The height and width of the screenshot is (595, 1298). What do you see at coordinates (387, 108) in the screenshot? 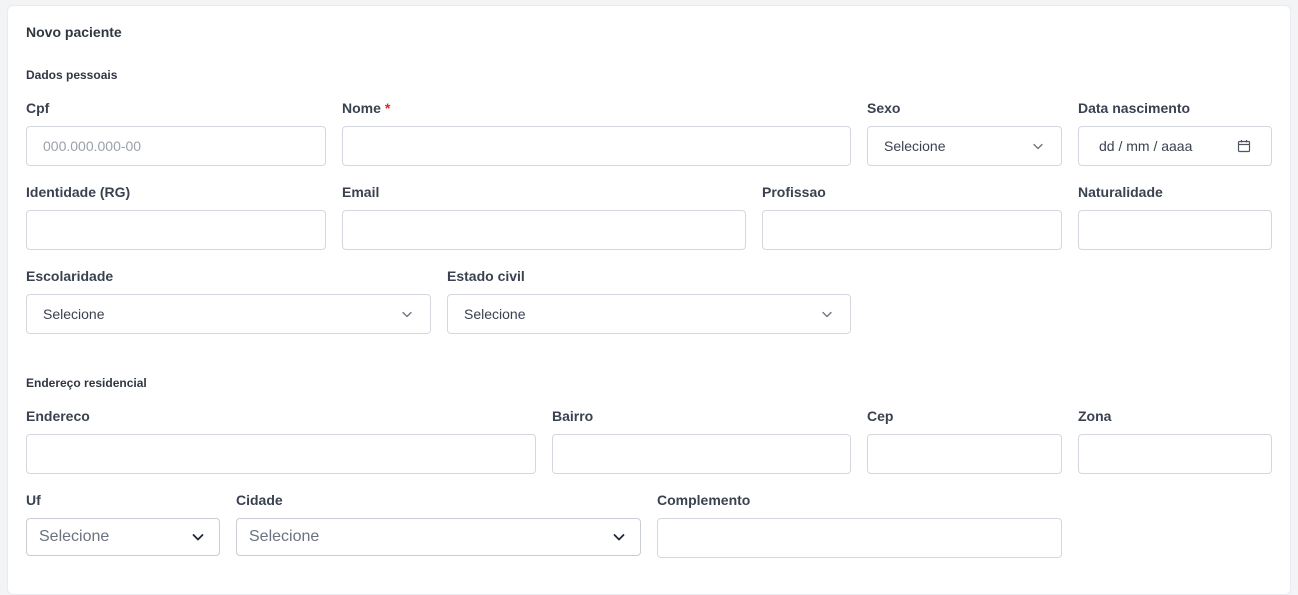
I see `required-marker: *` at bounding box center [387, 108].